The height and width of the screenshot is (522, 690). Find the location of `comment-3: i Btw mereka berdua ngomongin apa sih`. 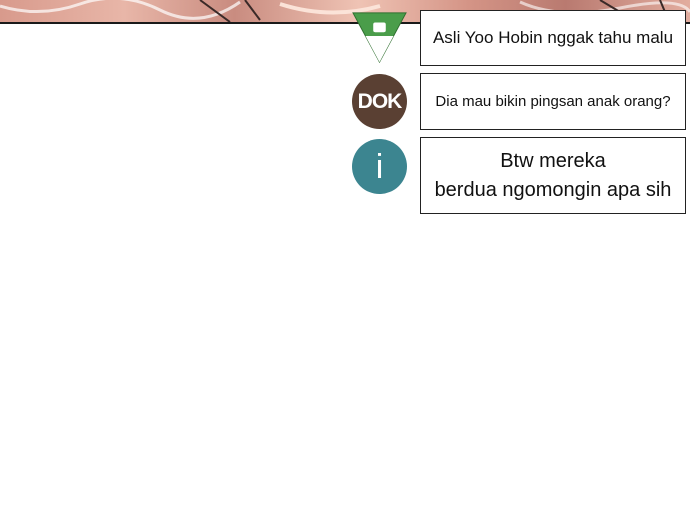

comment-3: i Btw mereka berdua ngomongin apa sih is located at coordinates (520, 175).